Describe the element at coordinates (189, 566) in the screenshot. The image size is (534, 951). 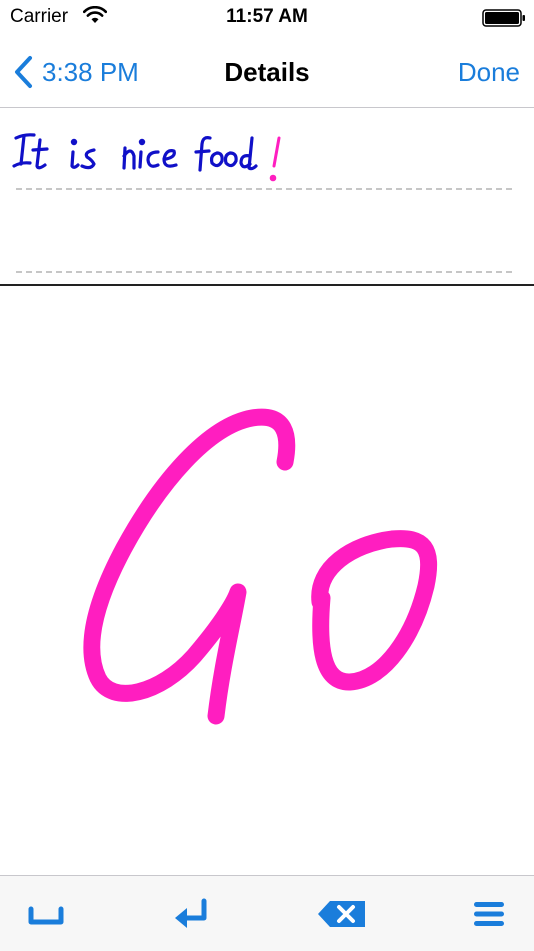
I see `handwritten-letter-g` at that location.